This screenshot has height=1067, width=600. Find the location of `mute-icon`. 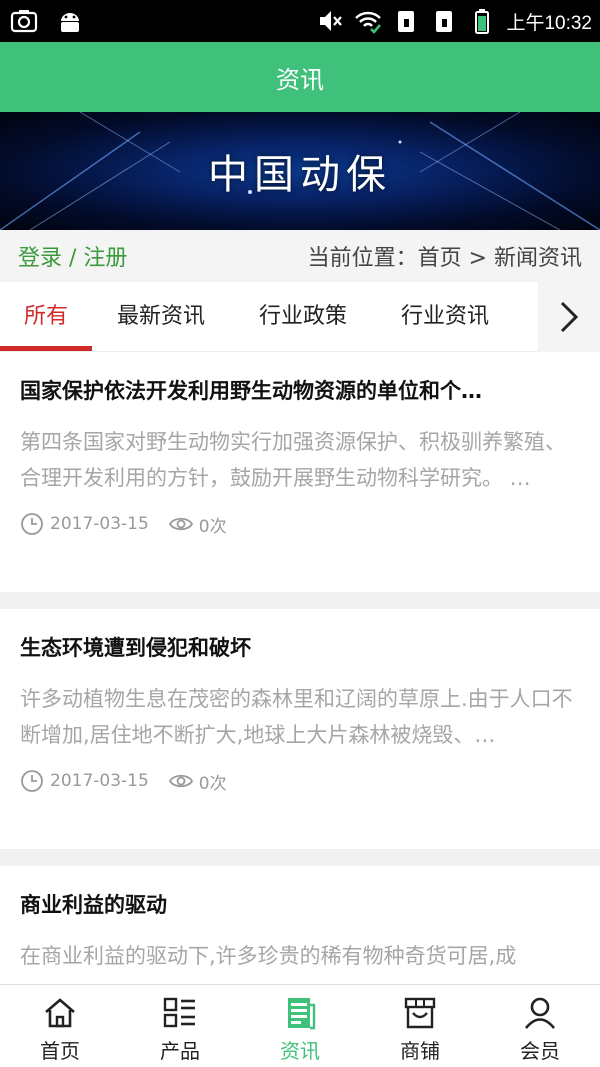

mute-icon is located at coordinates (331, 21).